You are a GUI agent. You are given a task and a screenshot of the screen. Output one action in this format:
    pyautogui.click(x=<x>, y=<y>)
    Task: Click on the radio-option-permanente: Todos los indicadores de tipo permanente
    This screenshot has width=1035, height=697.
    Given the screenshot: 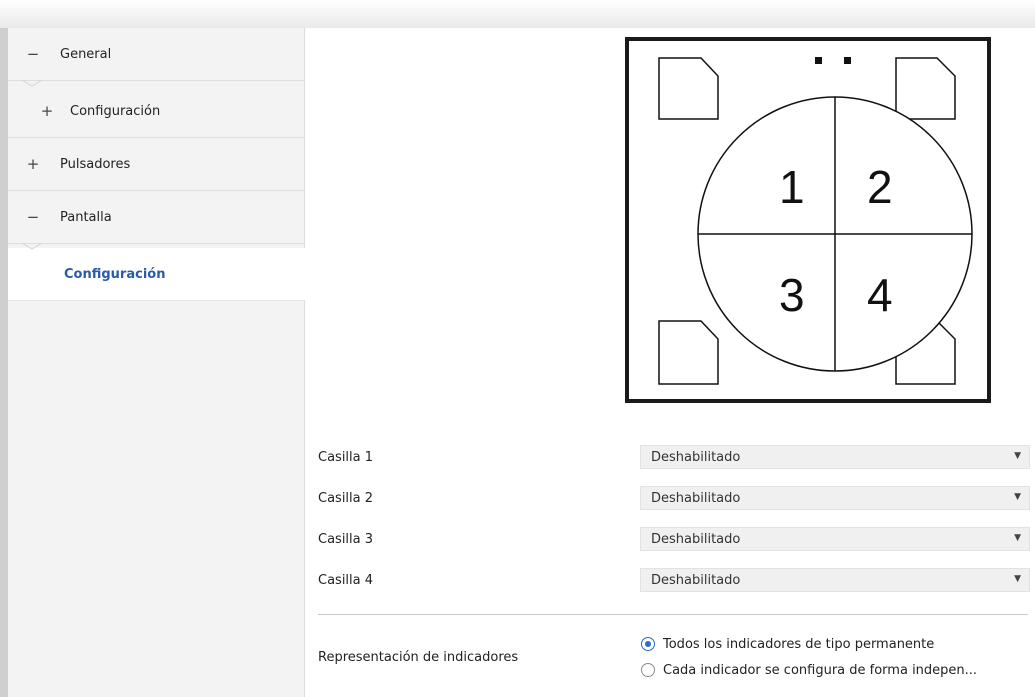 What is the action you would take?
    pyautogui.click(x=809, y=644)
    